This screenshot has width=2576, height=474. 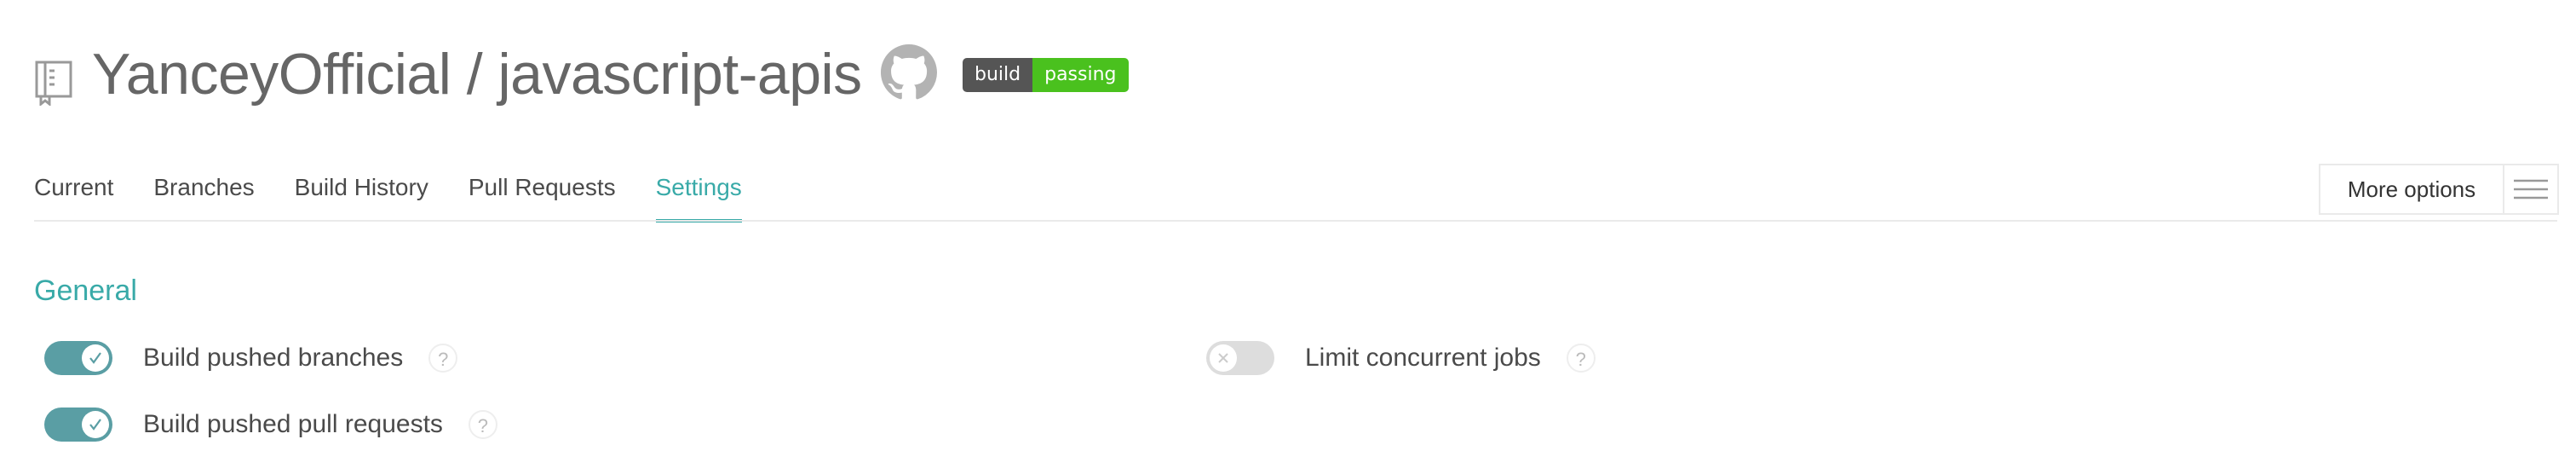 What do you see at coordinates (477, 75) in the screenshot?
I see `repo-title: YanceyOfficial / javascript-apis` at bounding box center [477, 75].